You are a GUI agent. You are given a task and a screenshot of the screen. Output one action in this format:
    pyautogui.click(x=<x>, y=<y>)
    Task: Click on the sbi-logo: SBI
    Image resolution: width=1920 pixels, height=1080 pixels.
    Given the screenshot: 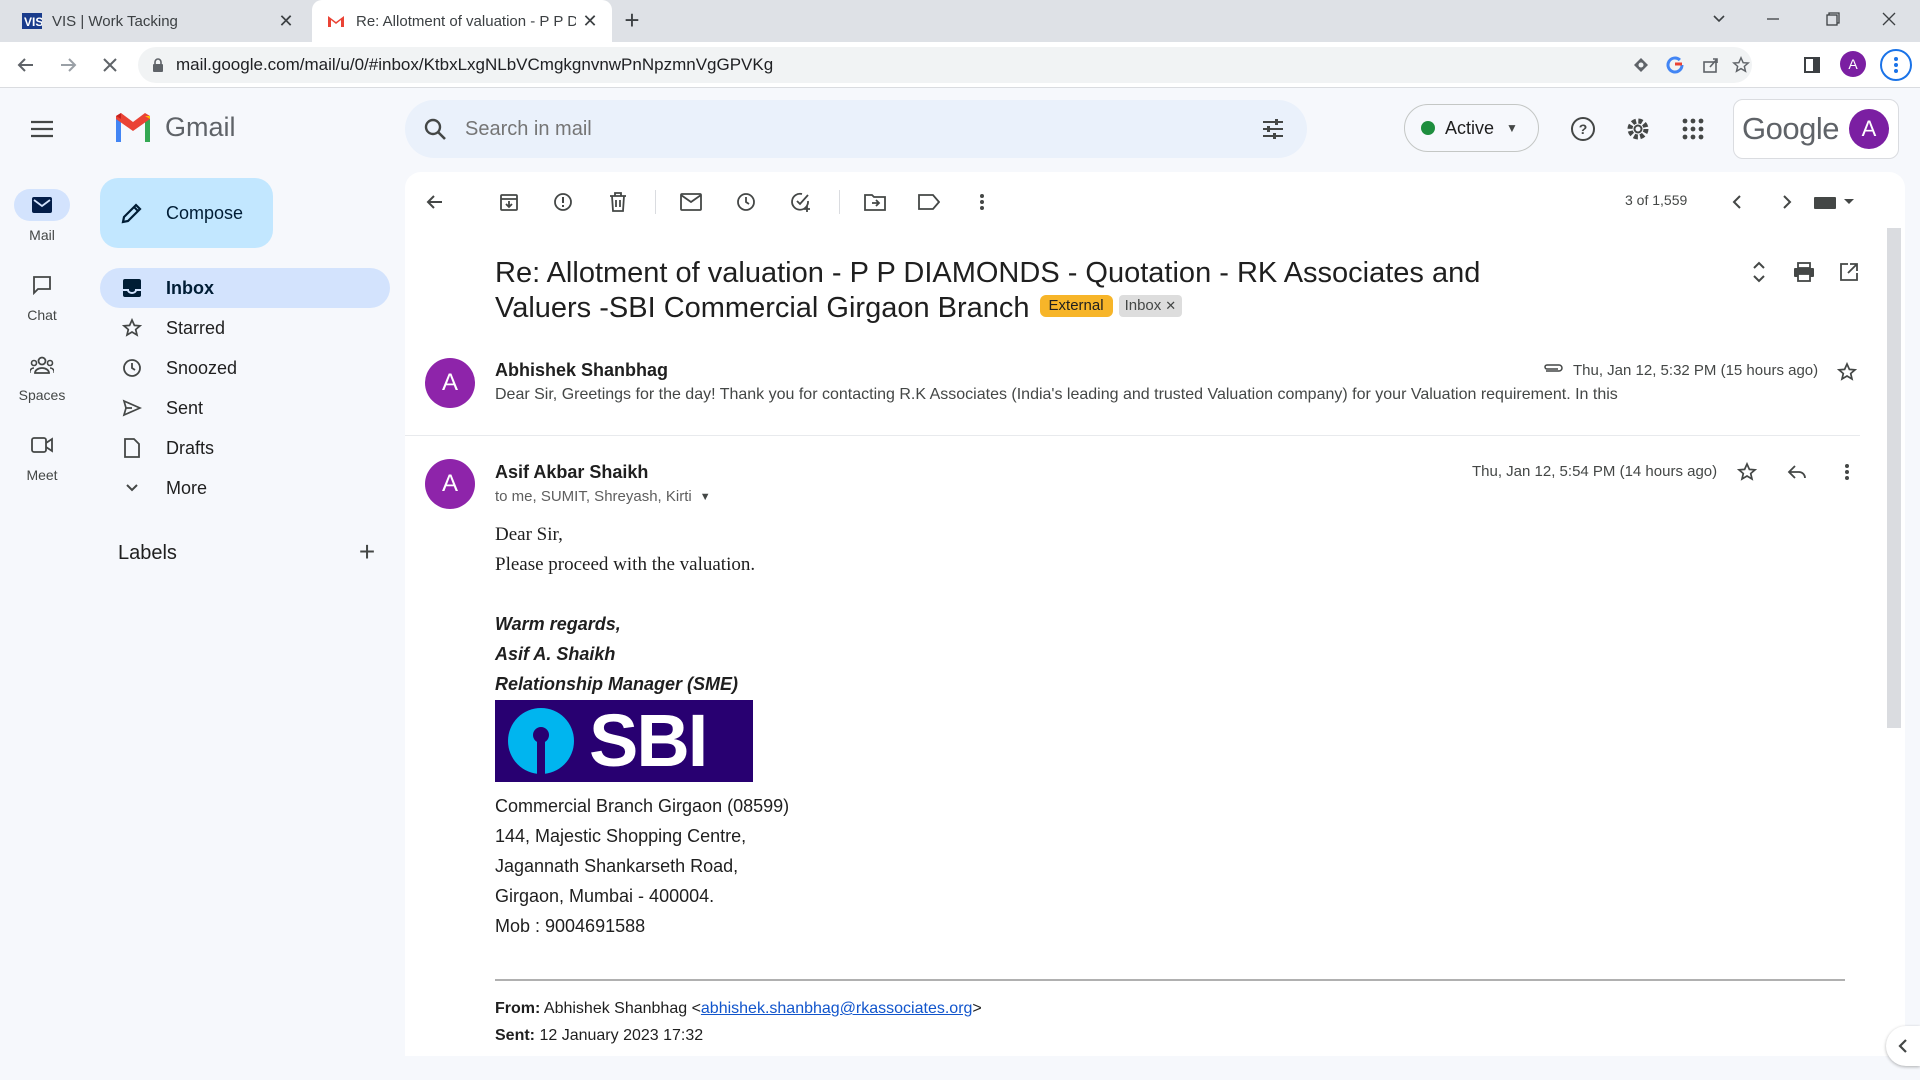 What is the action you would take?
    pyautogui.click(x=624, y=741)
    